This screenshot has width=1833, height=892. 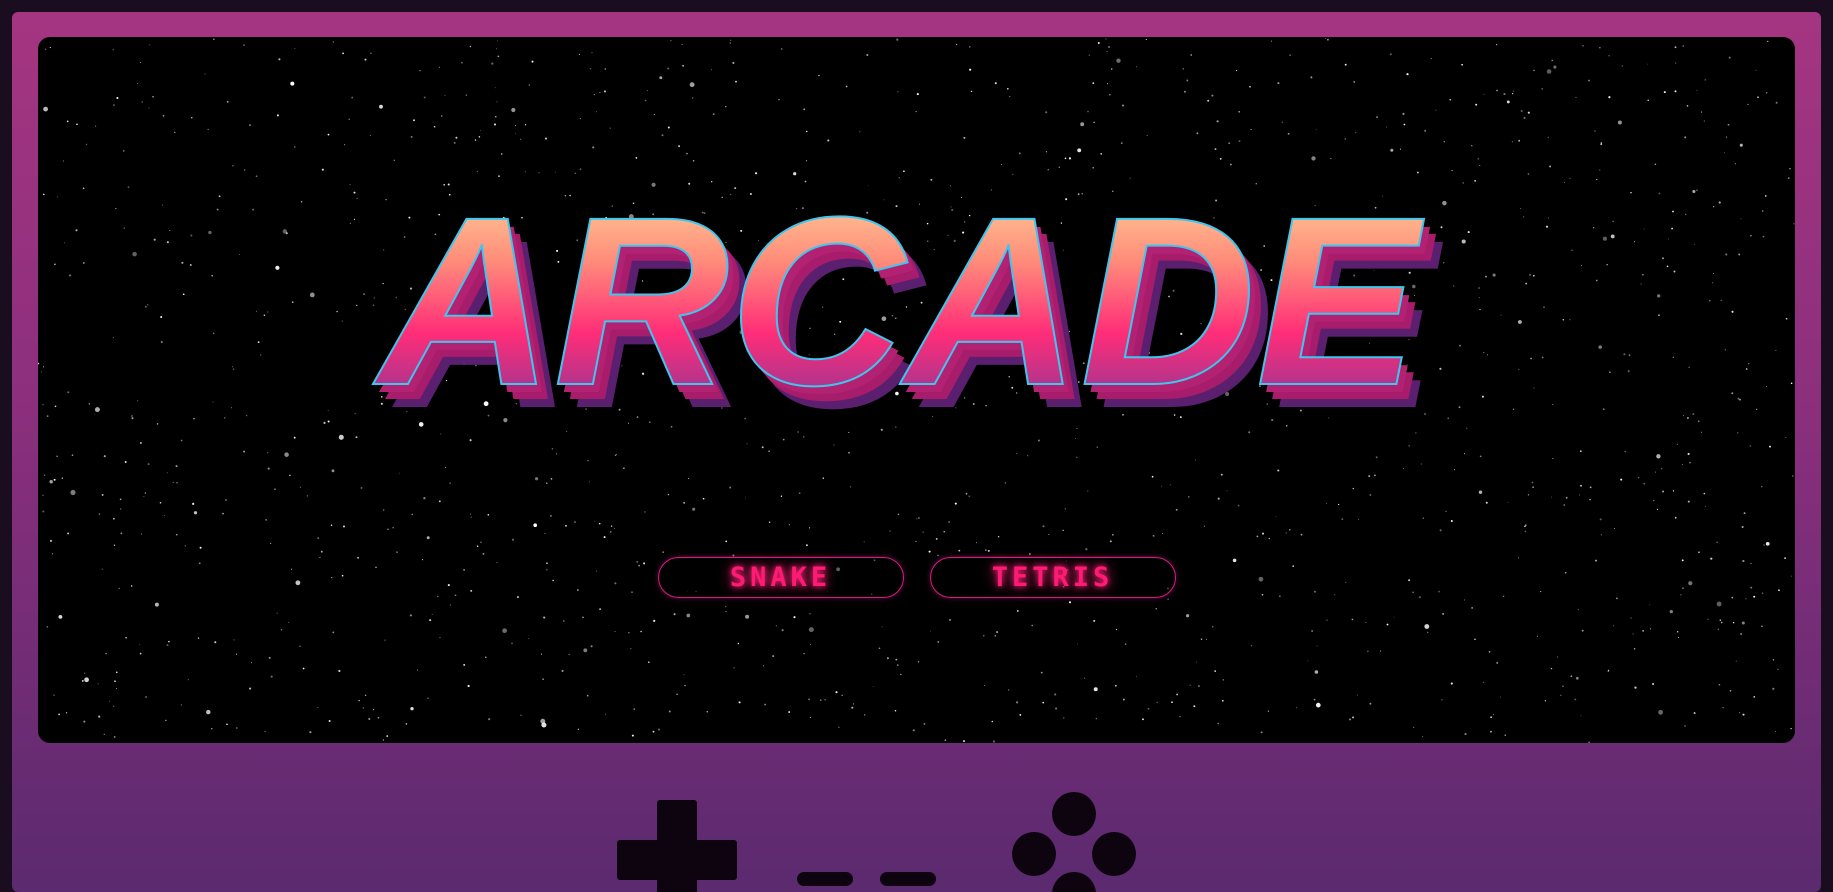 What do you see at coordinates (825, 879) in the screenshot?
I see `select-button-icon` at bounding box center [825, 879].